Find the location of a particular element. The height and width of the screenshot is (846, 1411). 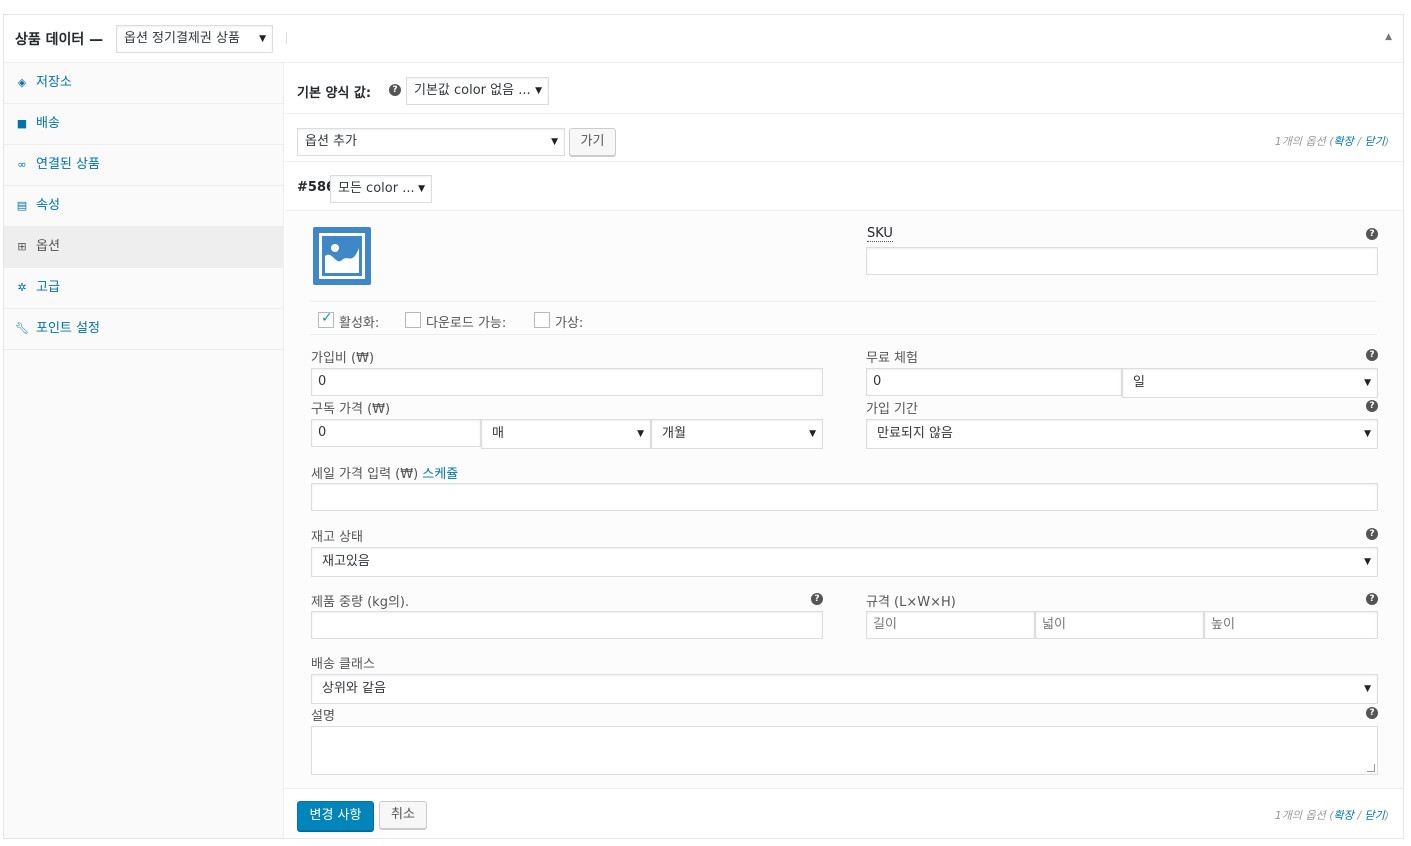

signup-fee-label: 가입비 (₩) is located at coordinates (343, 358).